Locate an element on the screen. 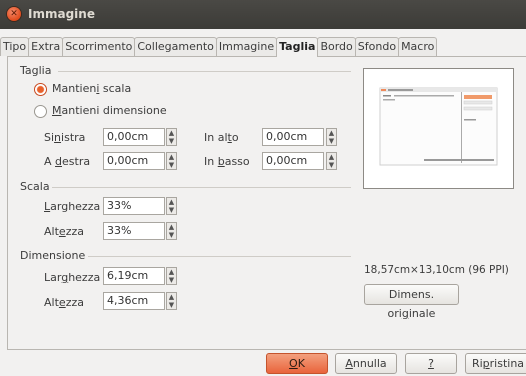 This screenshot has height=376, width=526. left-label: Sinistra is located at coordinates (65, 137).